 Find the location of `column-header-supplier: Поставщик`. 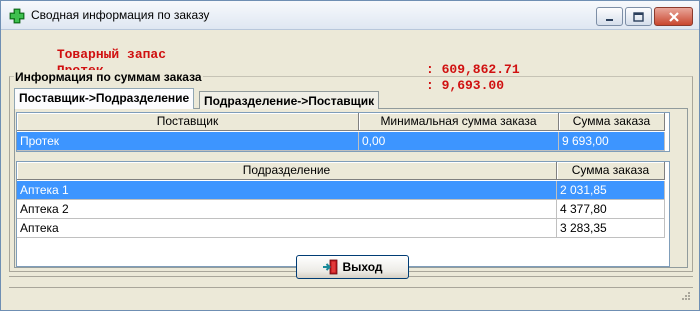

column-header-supplier: Поставщик is located at coordinates (188, 122).